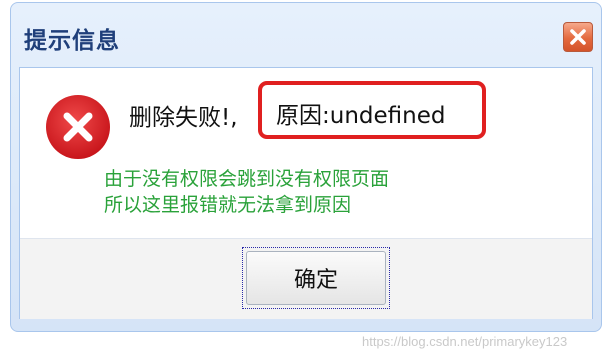 This screenshot has height=360, width=610. I want to click on error-icon, so click(78, 127).